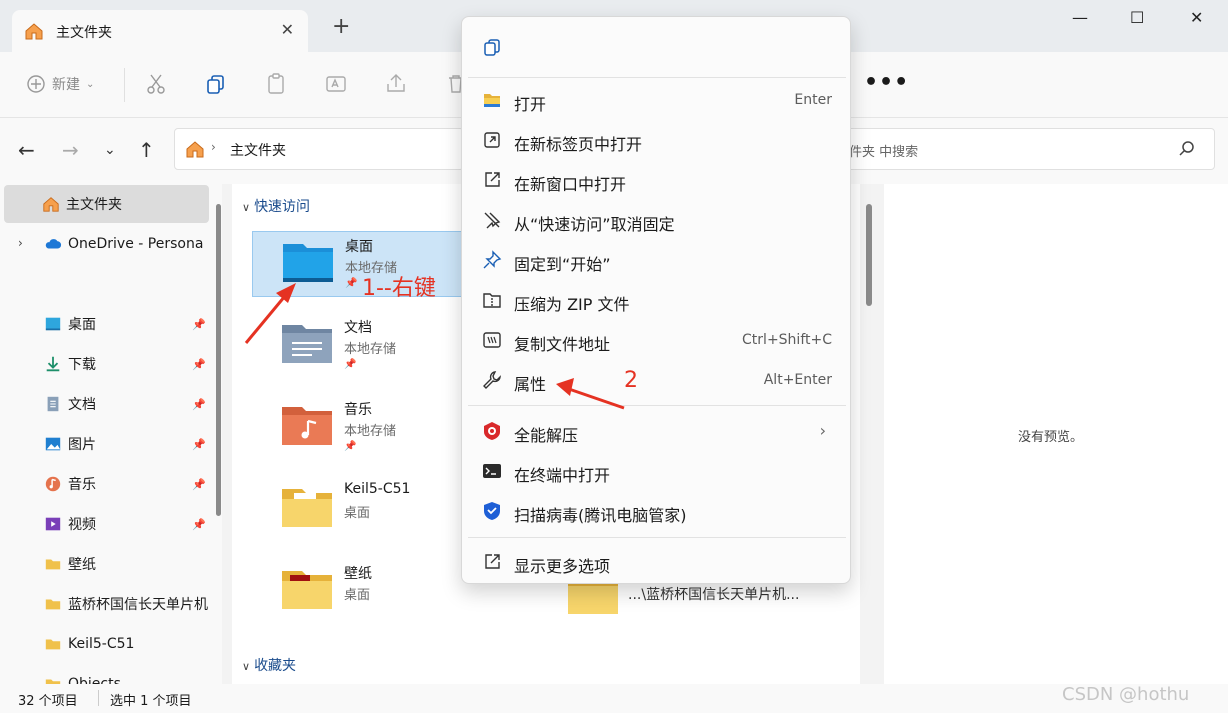  What do you see at coordinates (434, 346) in the screenshot?
I see `annotation-arrows` at bounding box center [434, 346].